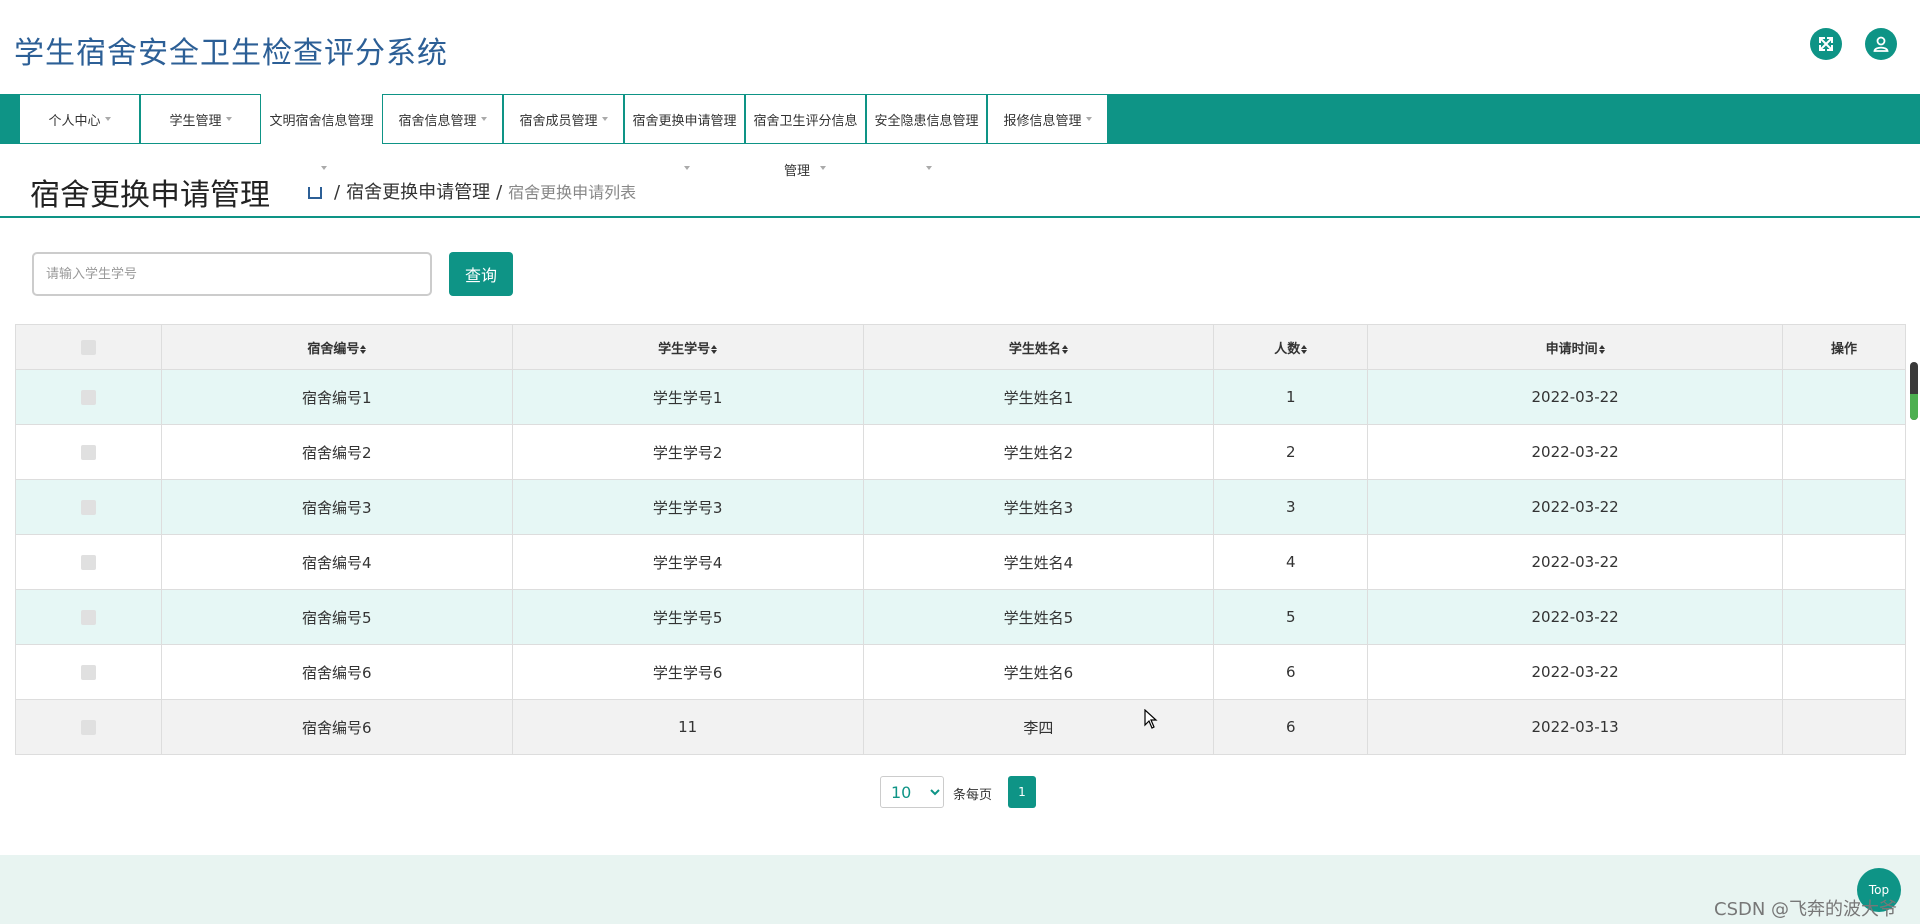  What do you see at coordinates (231, 53) in the screenshot?
I see `app-title: 学生宿舍安全卫生检查评分系统` at bounding box center [231, 53].